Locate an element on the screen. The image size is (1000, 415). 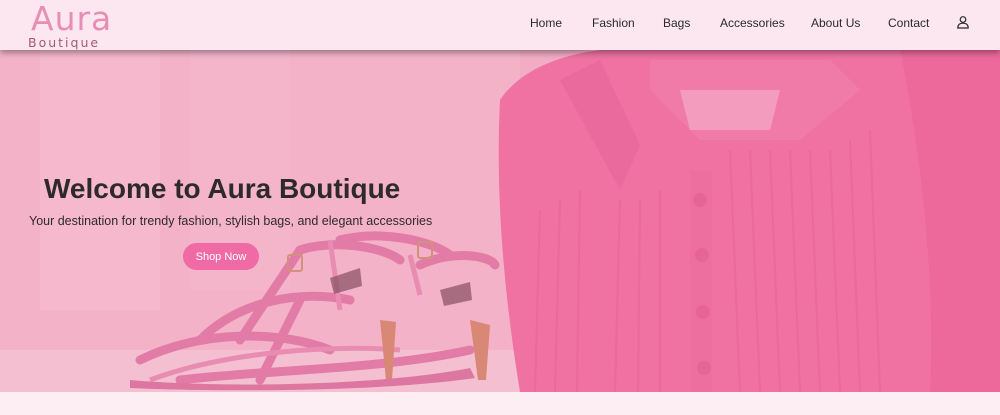
brand-name: Aura is located at coordinates (72, 19).